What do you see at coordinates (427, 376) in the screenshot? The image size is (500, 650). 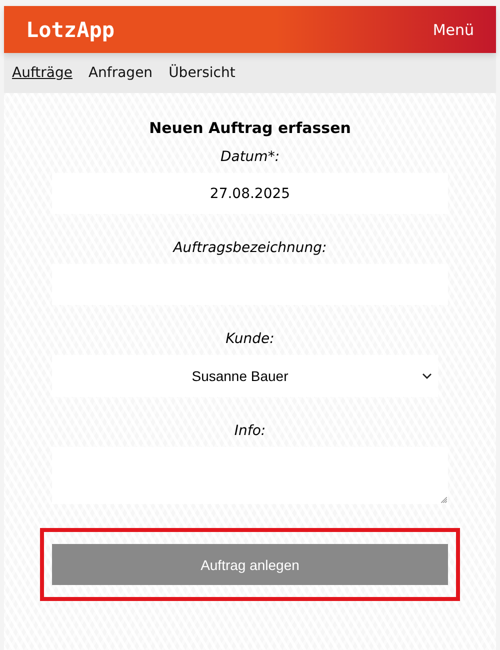 I see `caret-icon` at bounding box center [427, 376].